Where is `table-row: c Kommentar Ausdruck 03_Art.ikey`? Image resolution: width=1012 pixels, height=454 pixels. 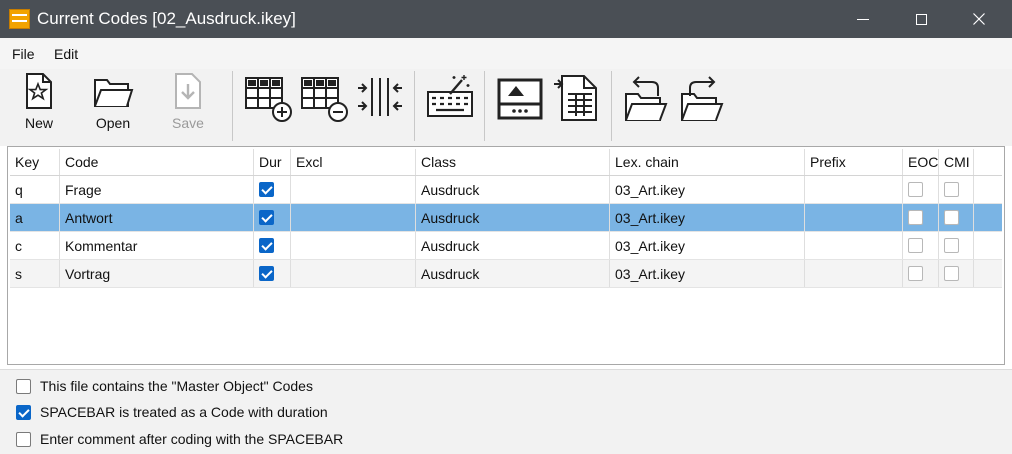
table-row: c Kommentar Ausdruck 03_Art.ikey is located at coordinates (506, 246).